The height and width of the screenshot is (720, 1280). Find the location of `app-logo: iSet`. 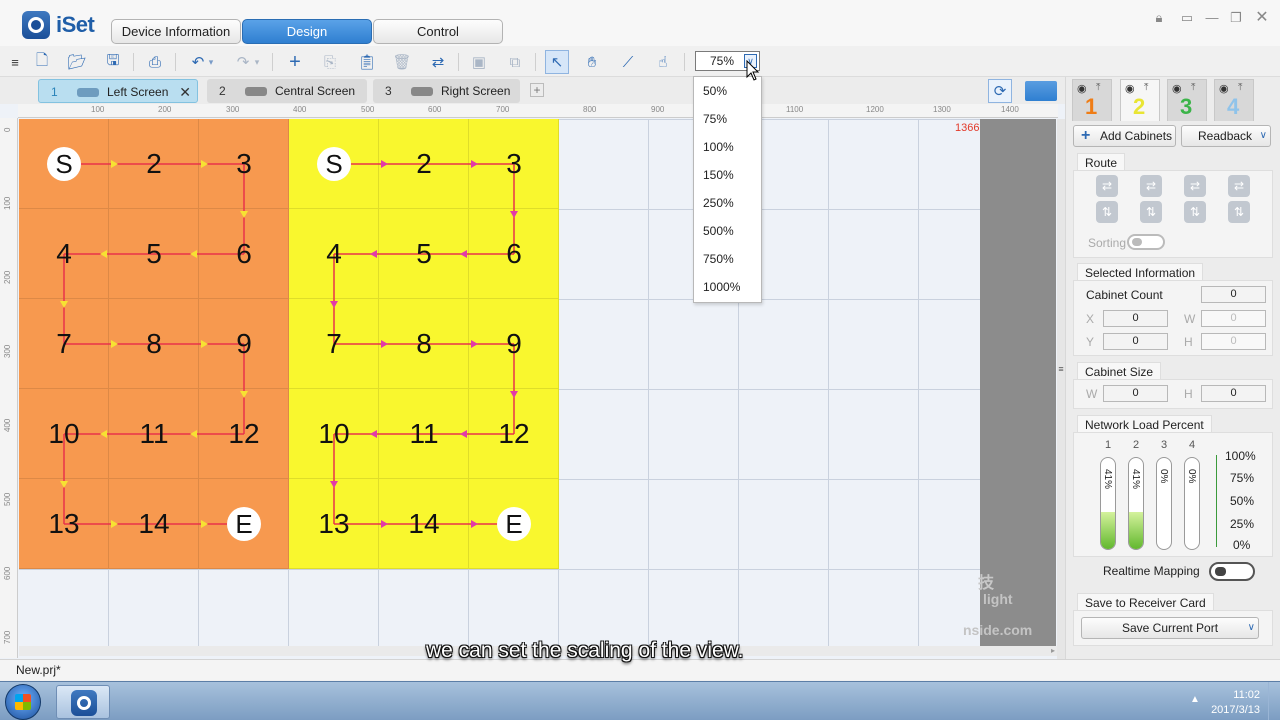

app-logo: iSet is located at coordinates (58, 25).